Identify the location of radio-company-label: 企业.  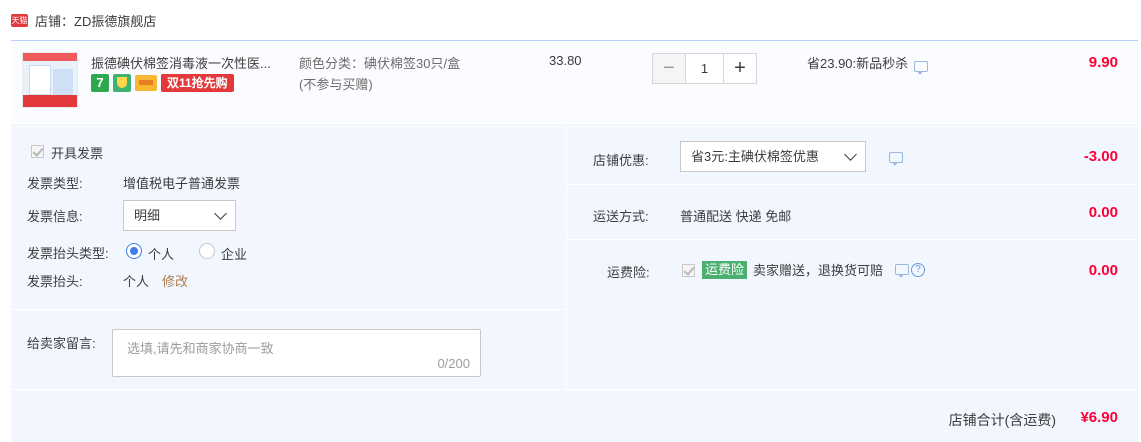
(234, 254).